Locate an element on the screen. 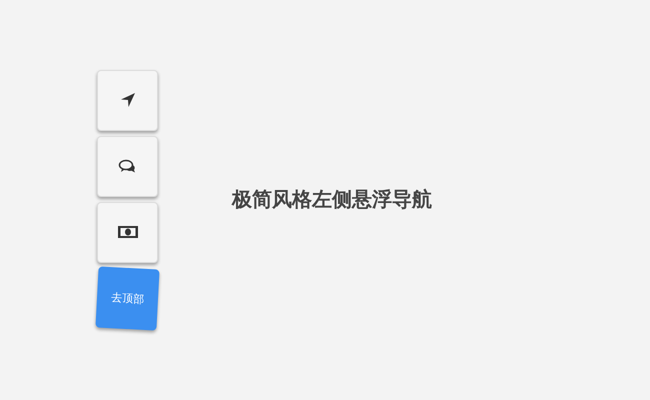 Image resolution: width=650 pixels, height=400 pixels. back-to-top-button: 去顶部 is located at coordinates (127, 298).